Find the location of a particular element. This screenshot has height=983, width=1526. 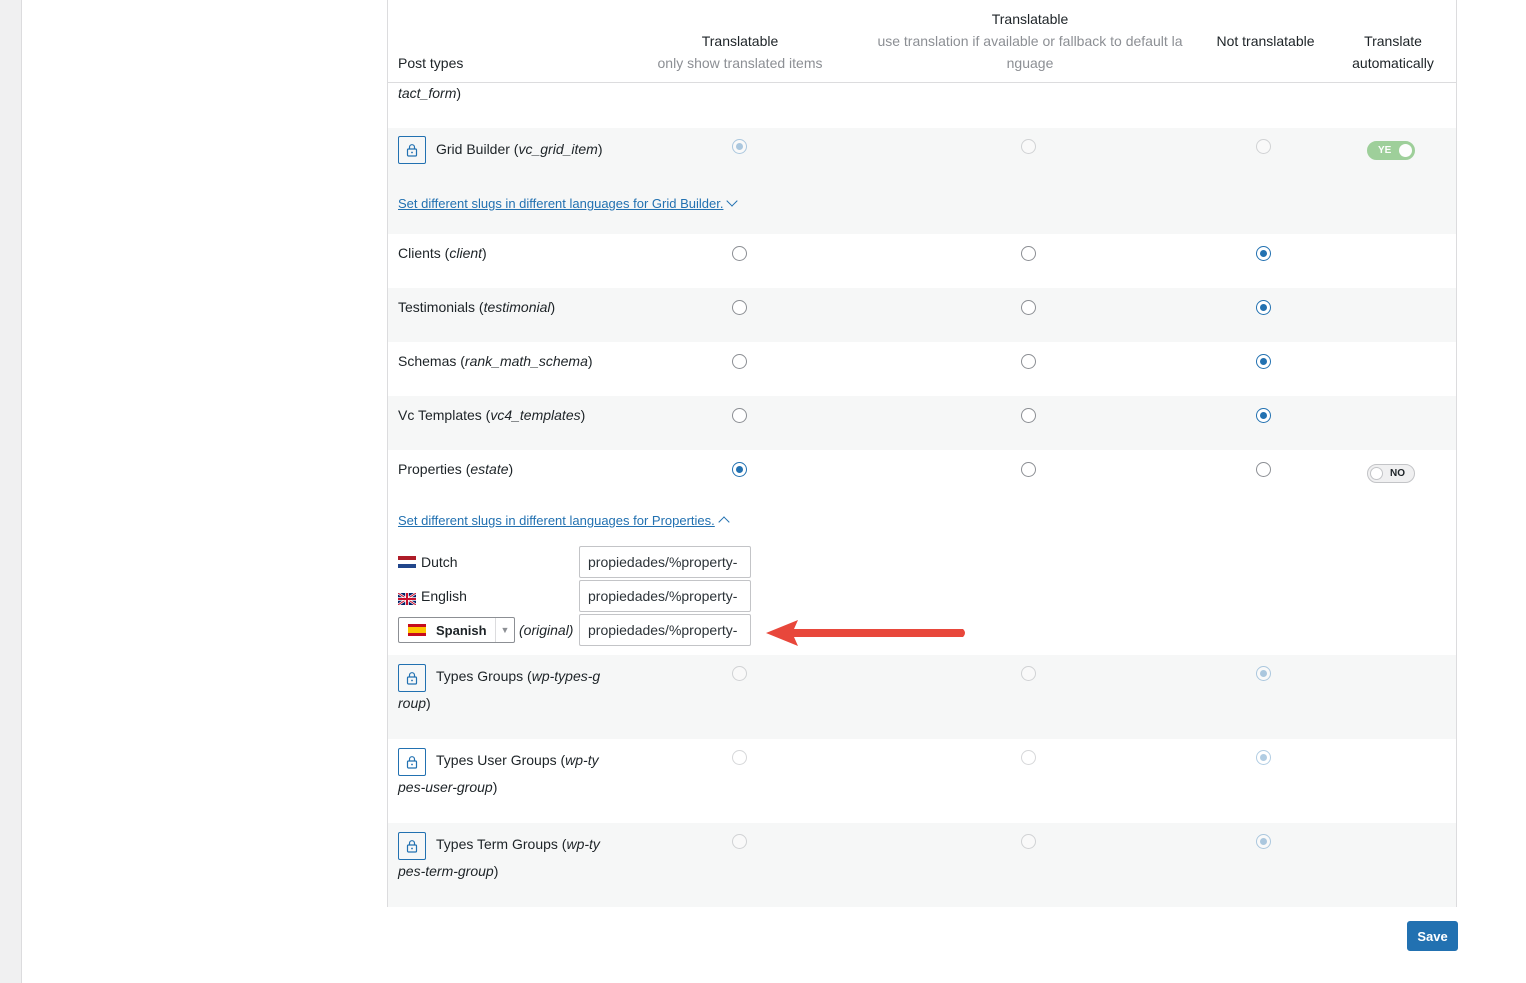

post-type-row-schemas: Schemas (rank_math_schema) is located at coordinates (922, 369).